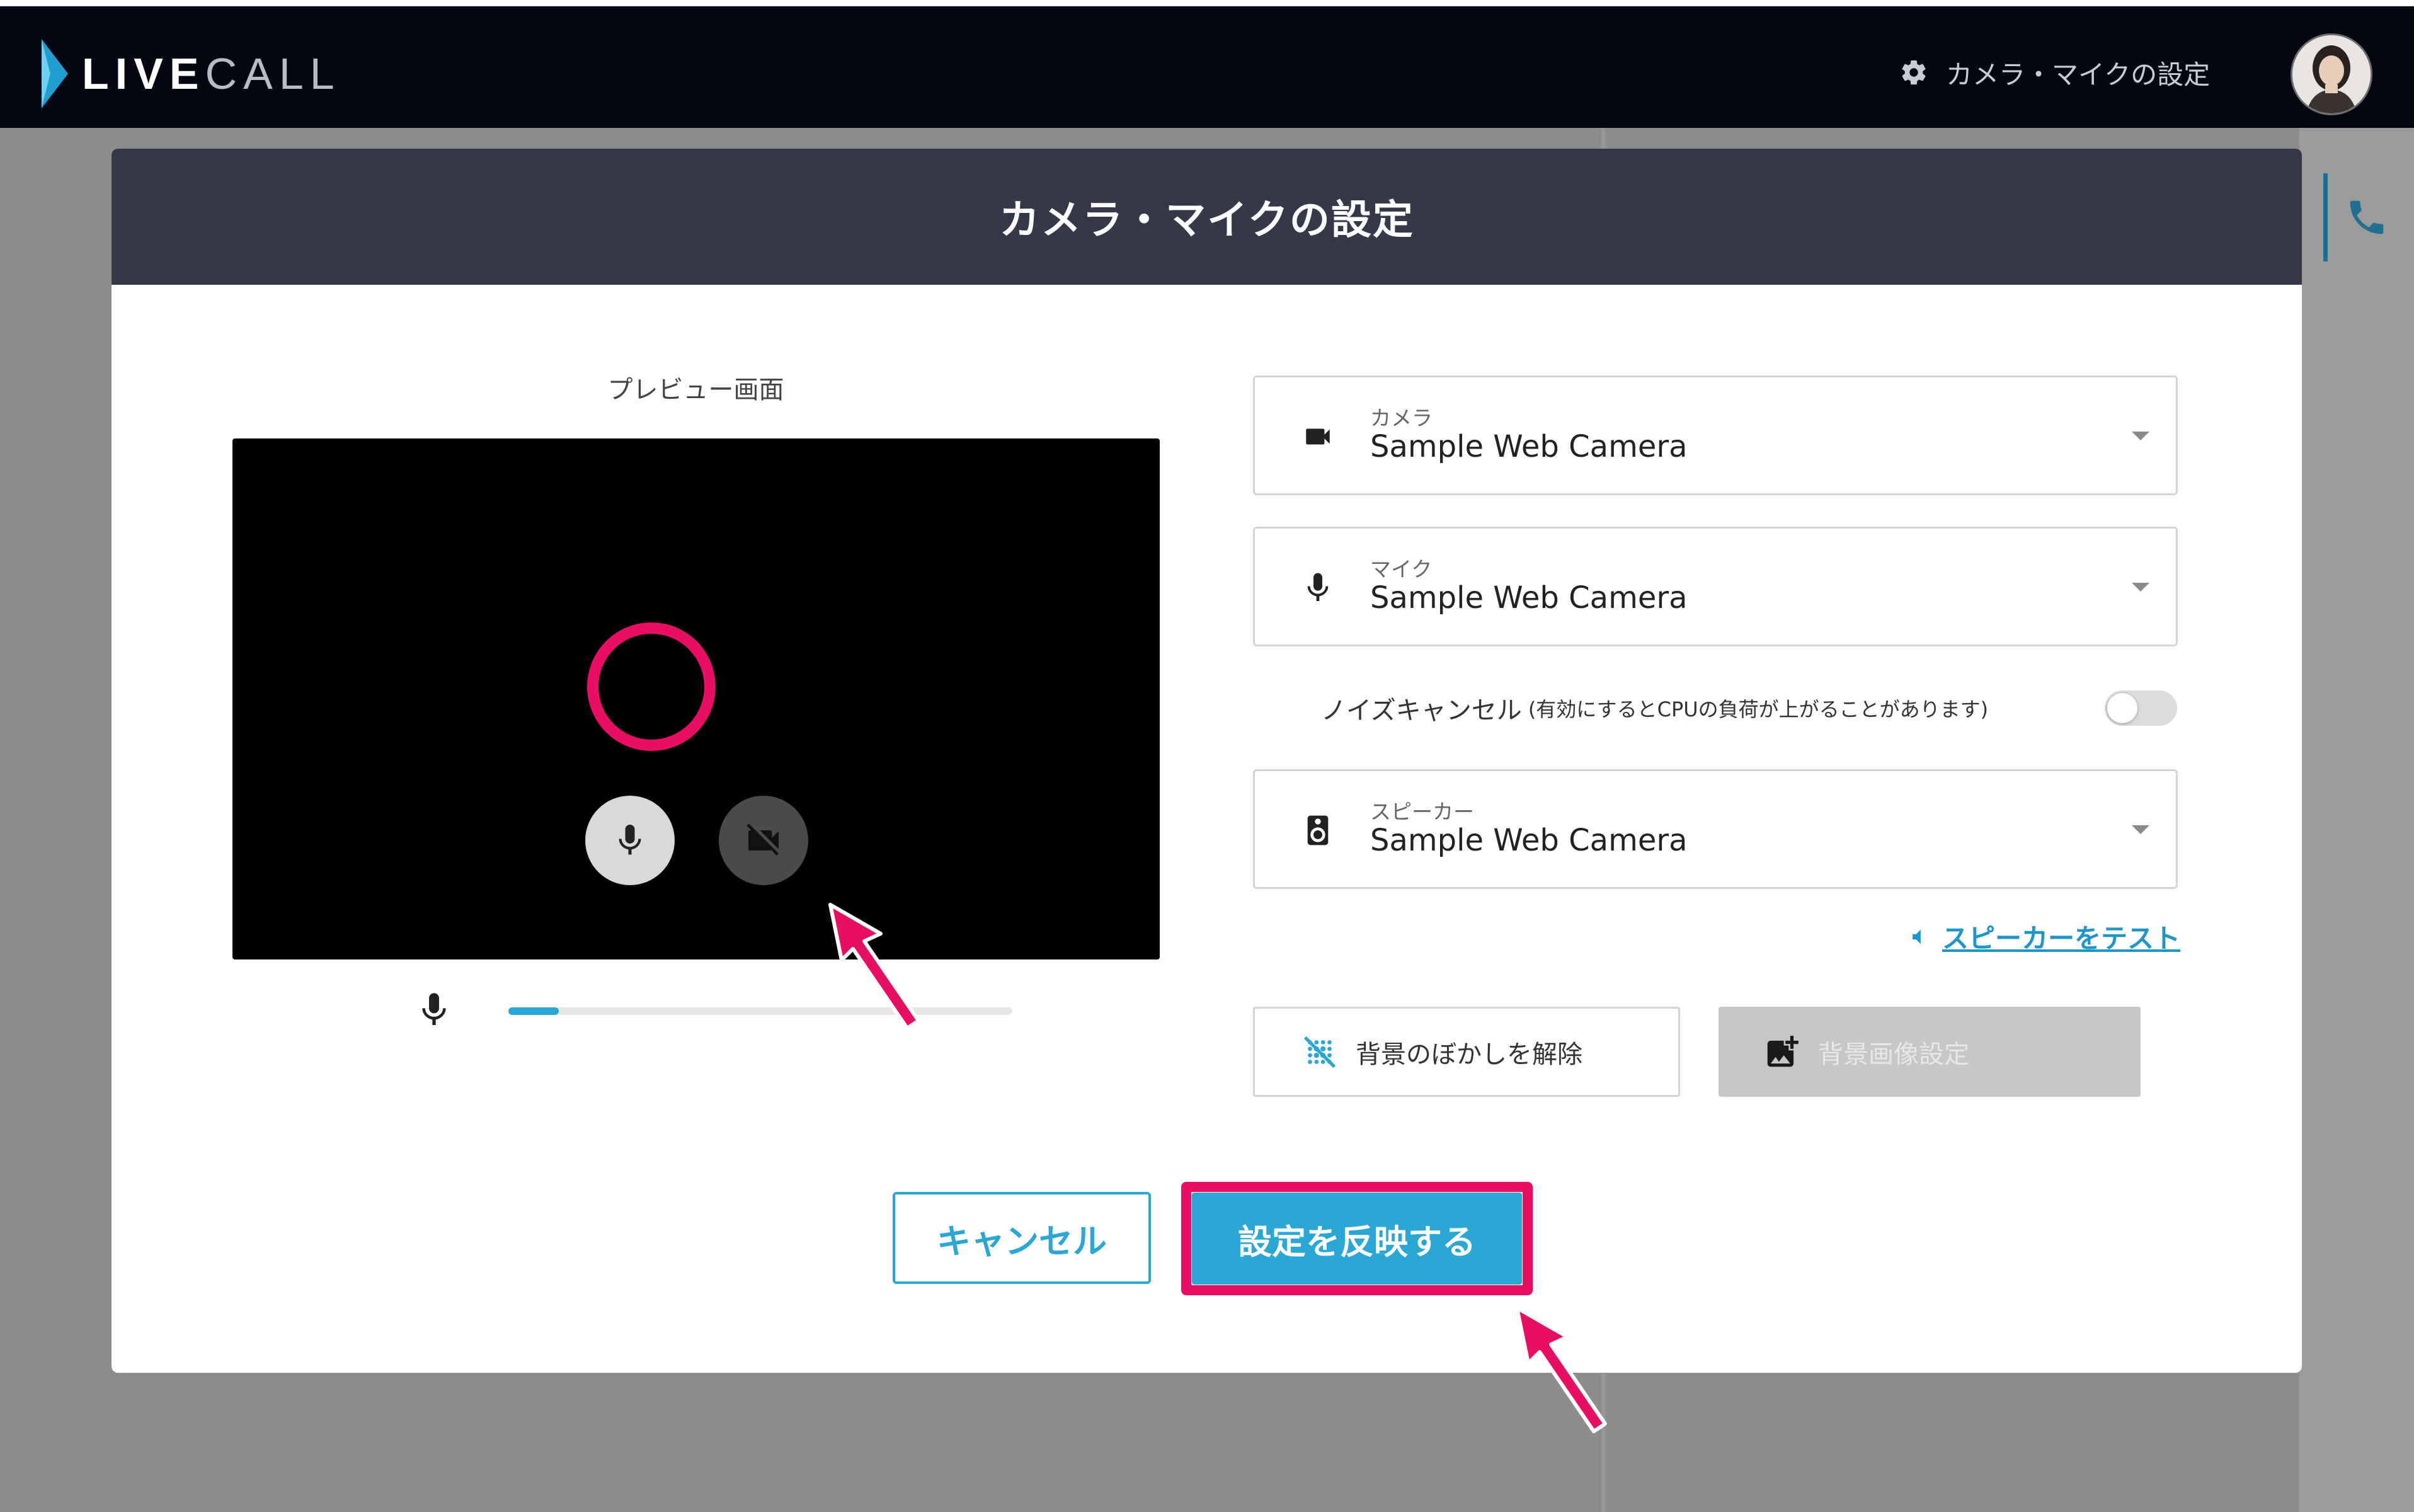  What do you see at coordinates (1318, 436) in the screenshot?
I see `videocam-icon` at bounding box center [1318, 436].